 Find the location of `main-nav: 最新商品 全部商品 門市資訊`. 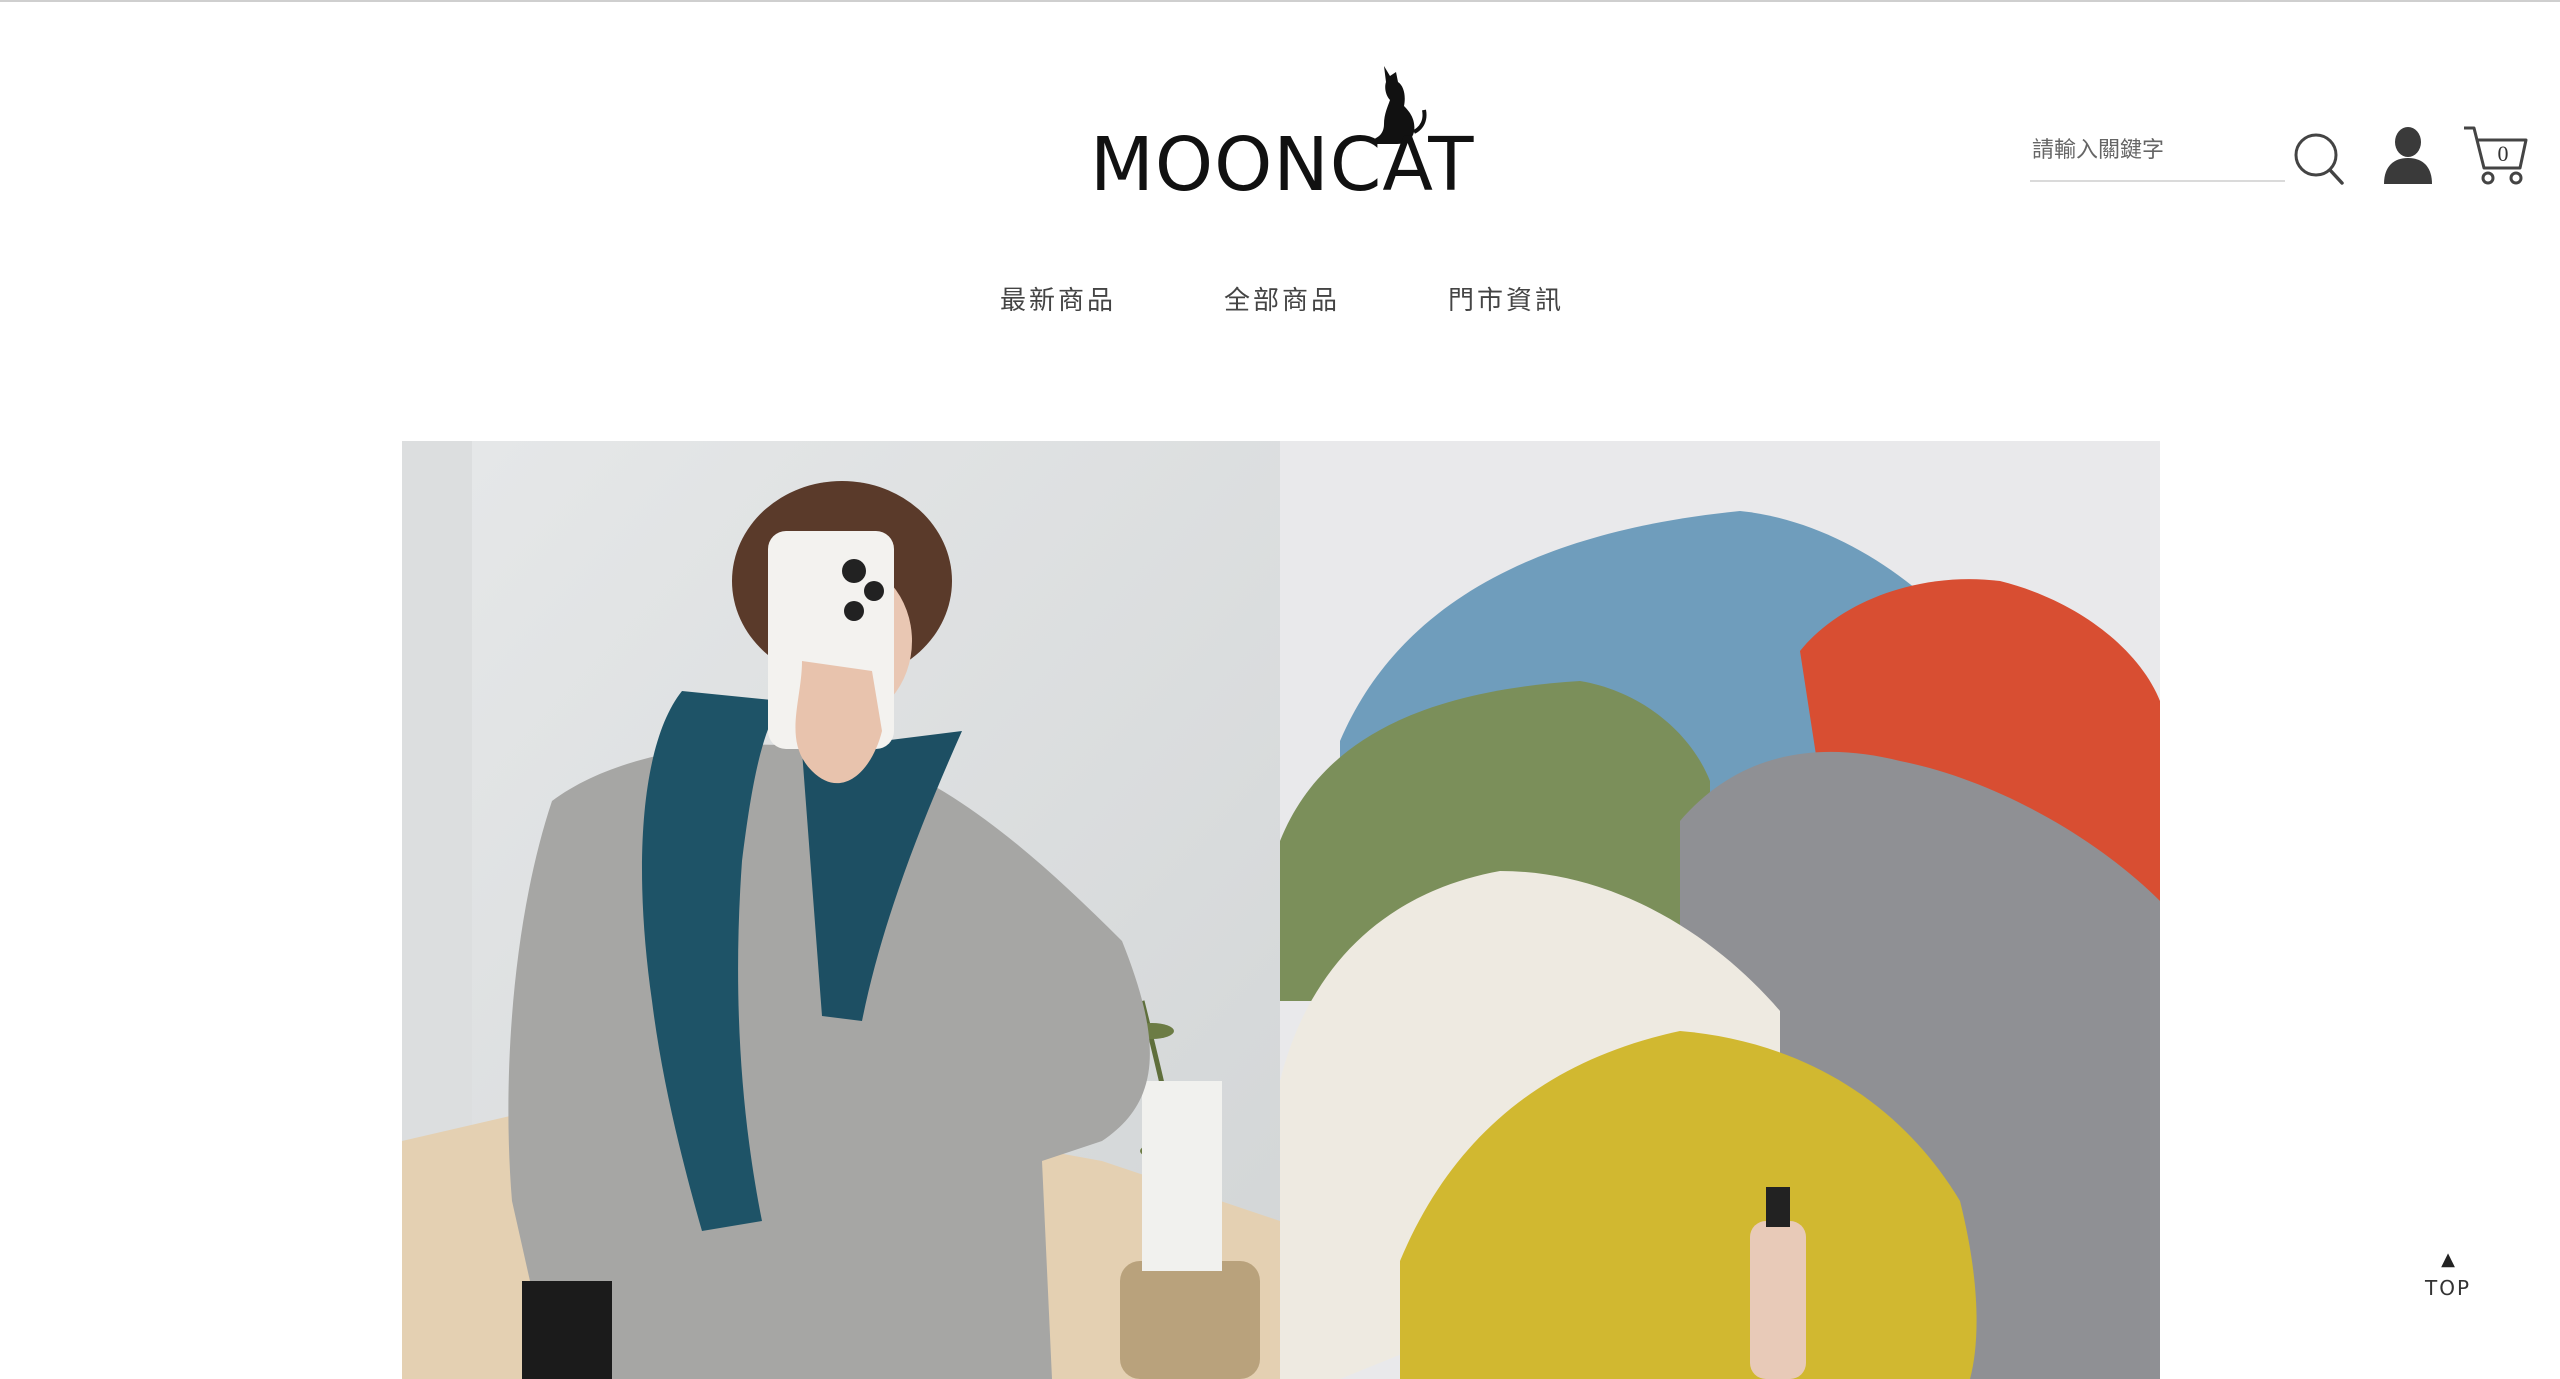

main-nav: 最新商品 全部商品 門市資訊 is located at coordinates (1280, 300).